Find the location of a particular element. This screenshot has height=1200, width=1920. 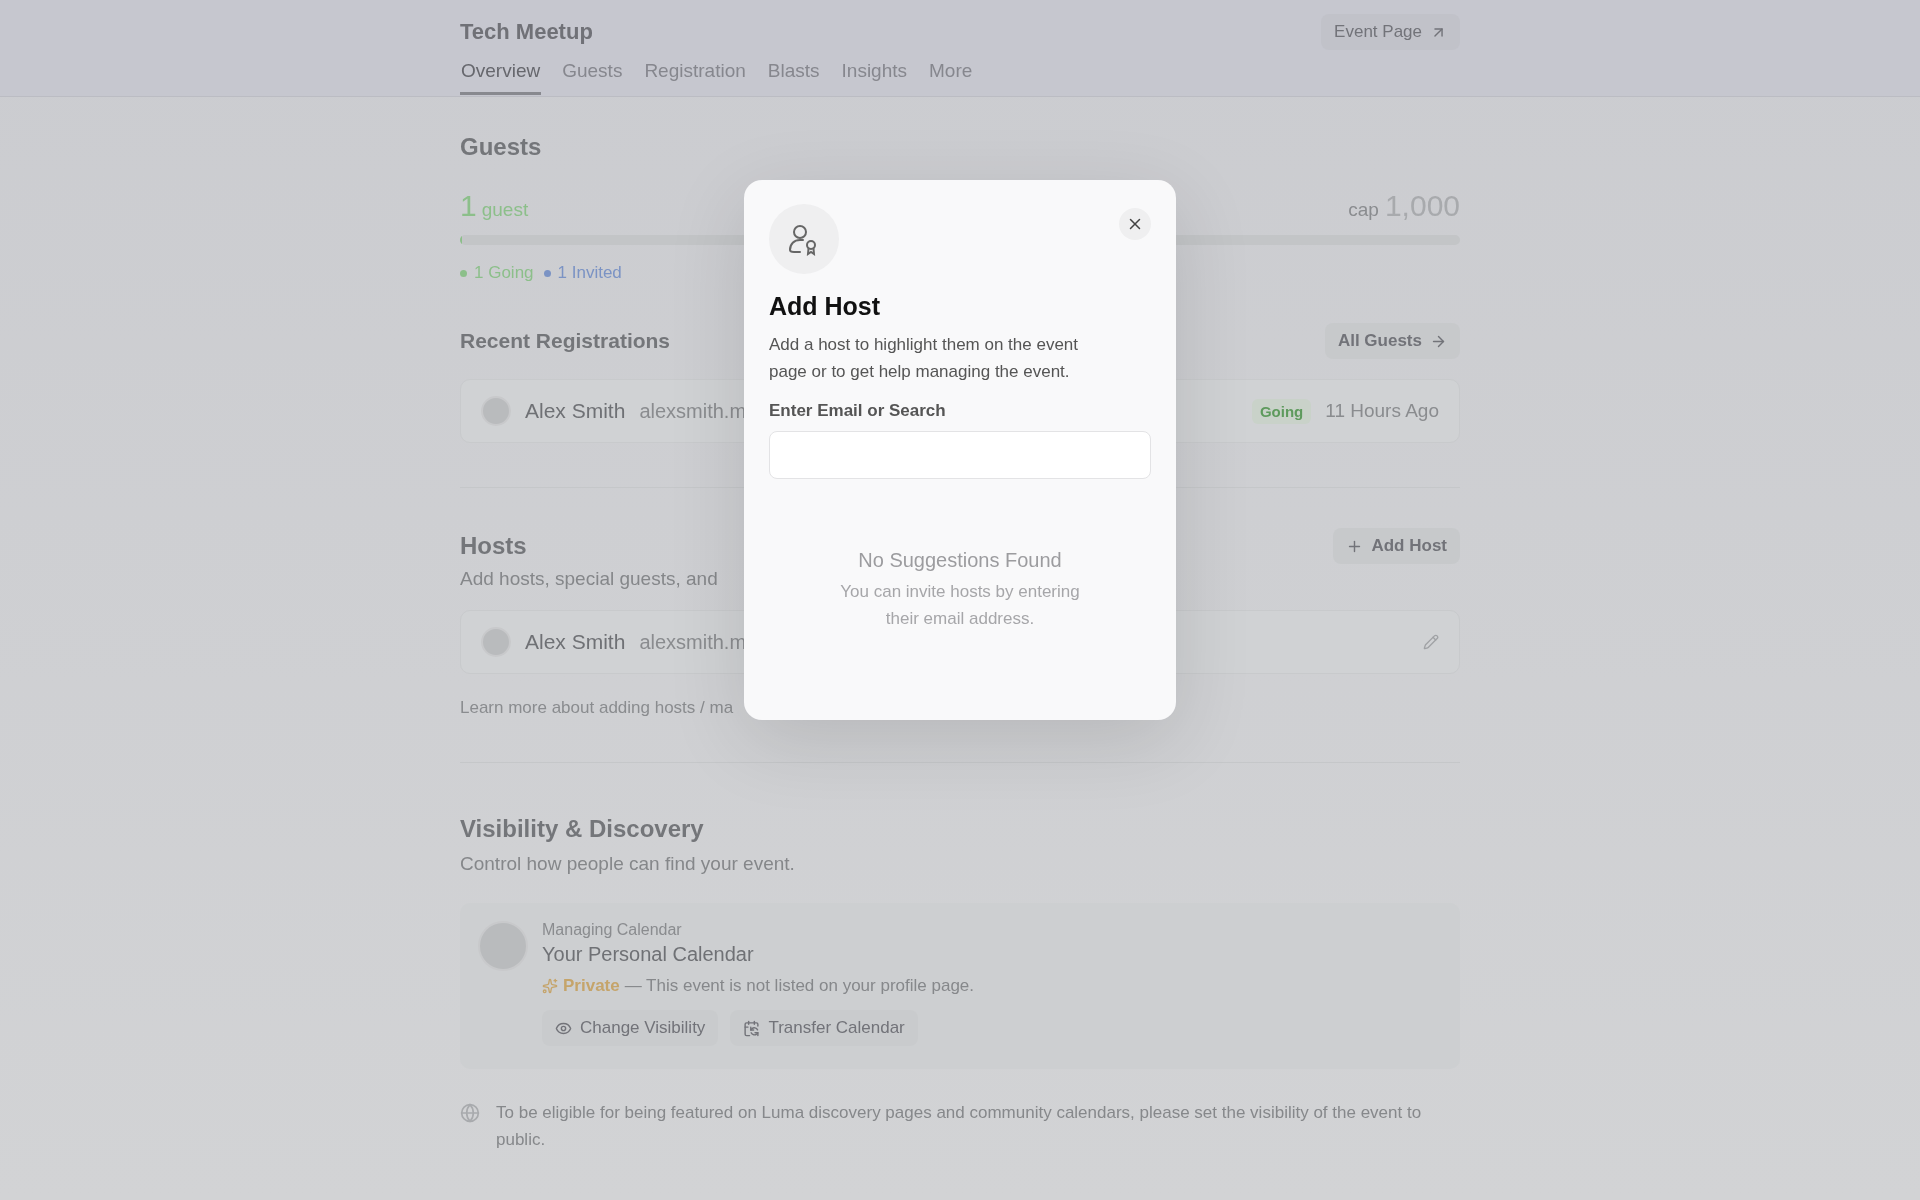

dialog-description: Add a host to highlight them on the event page or to get help managing the event. is located at coordinates (924, 358).